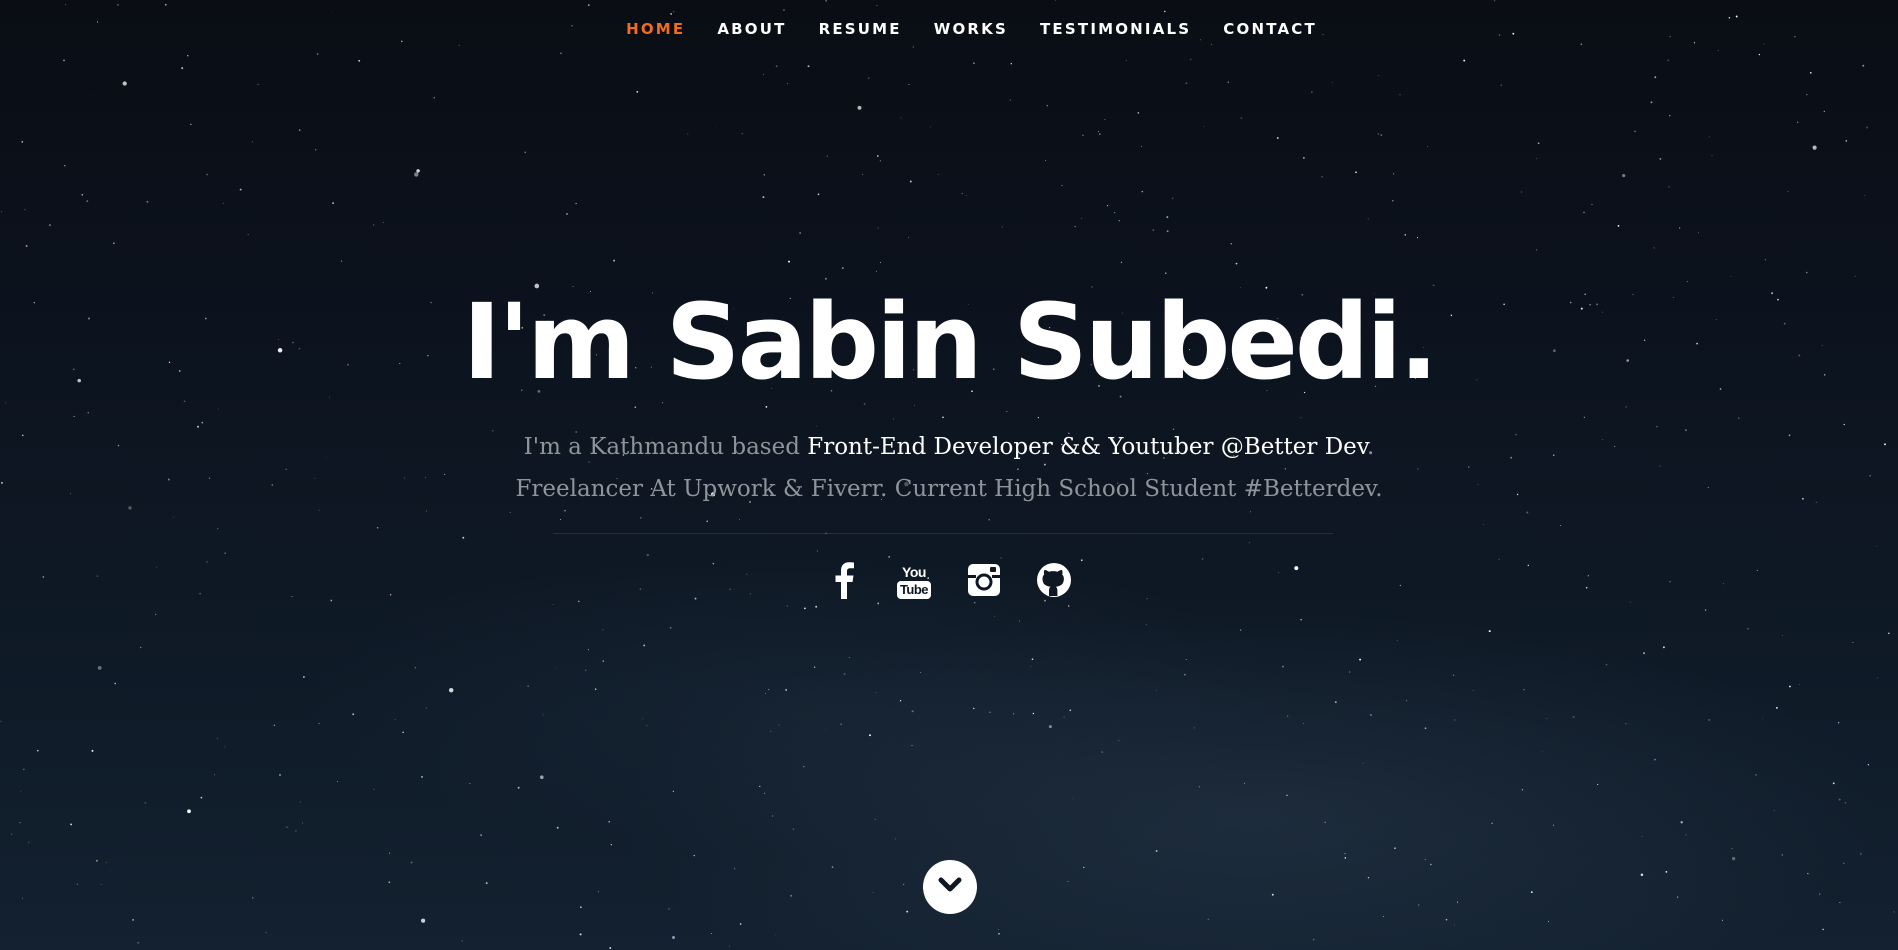  I want to click on nav-item-home: HOME, so click(655, 29).